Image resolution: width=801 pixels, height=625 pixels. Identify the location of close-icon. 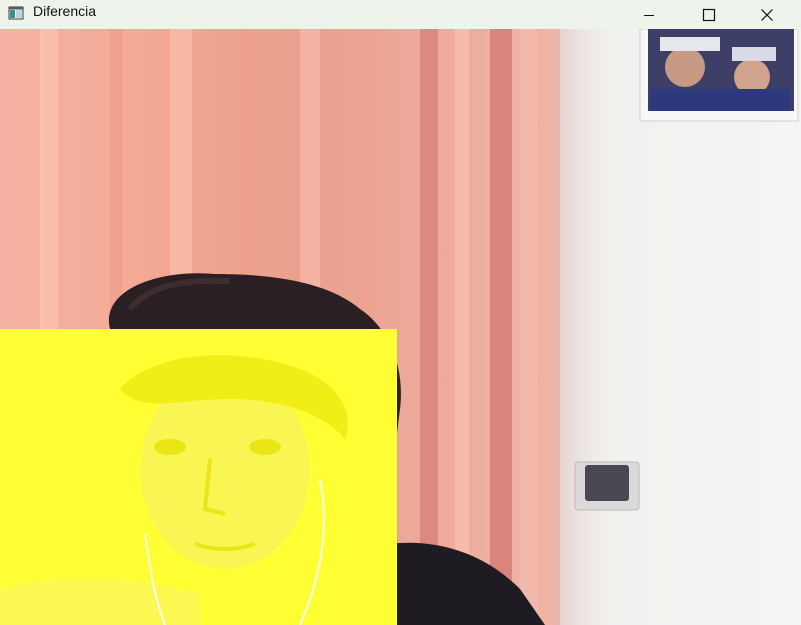
(767, 14).